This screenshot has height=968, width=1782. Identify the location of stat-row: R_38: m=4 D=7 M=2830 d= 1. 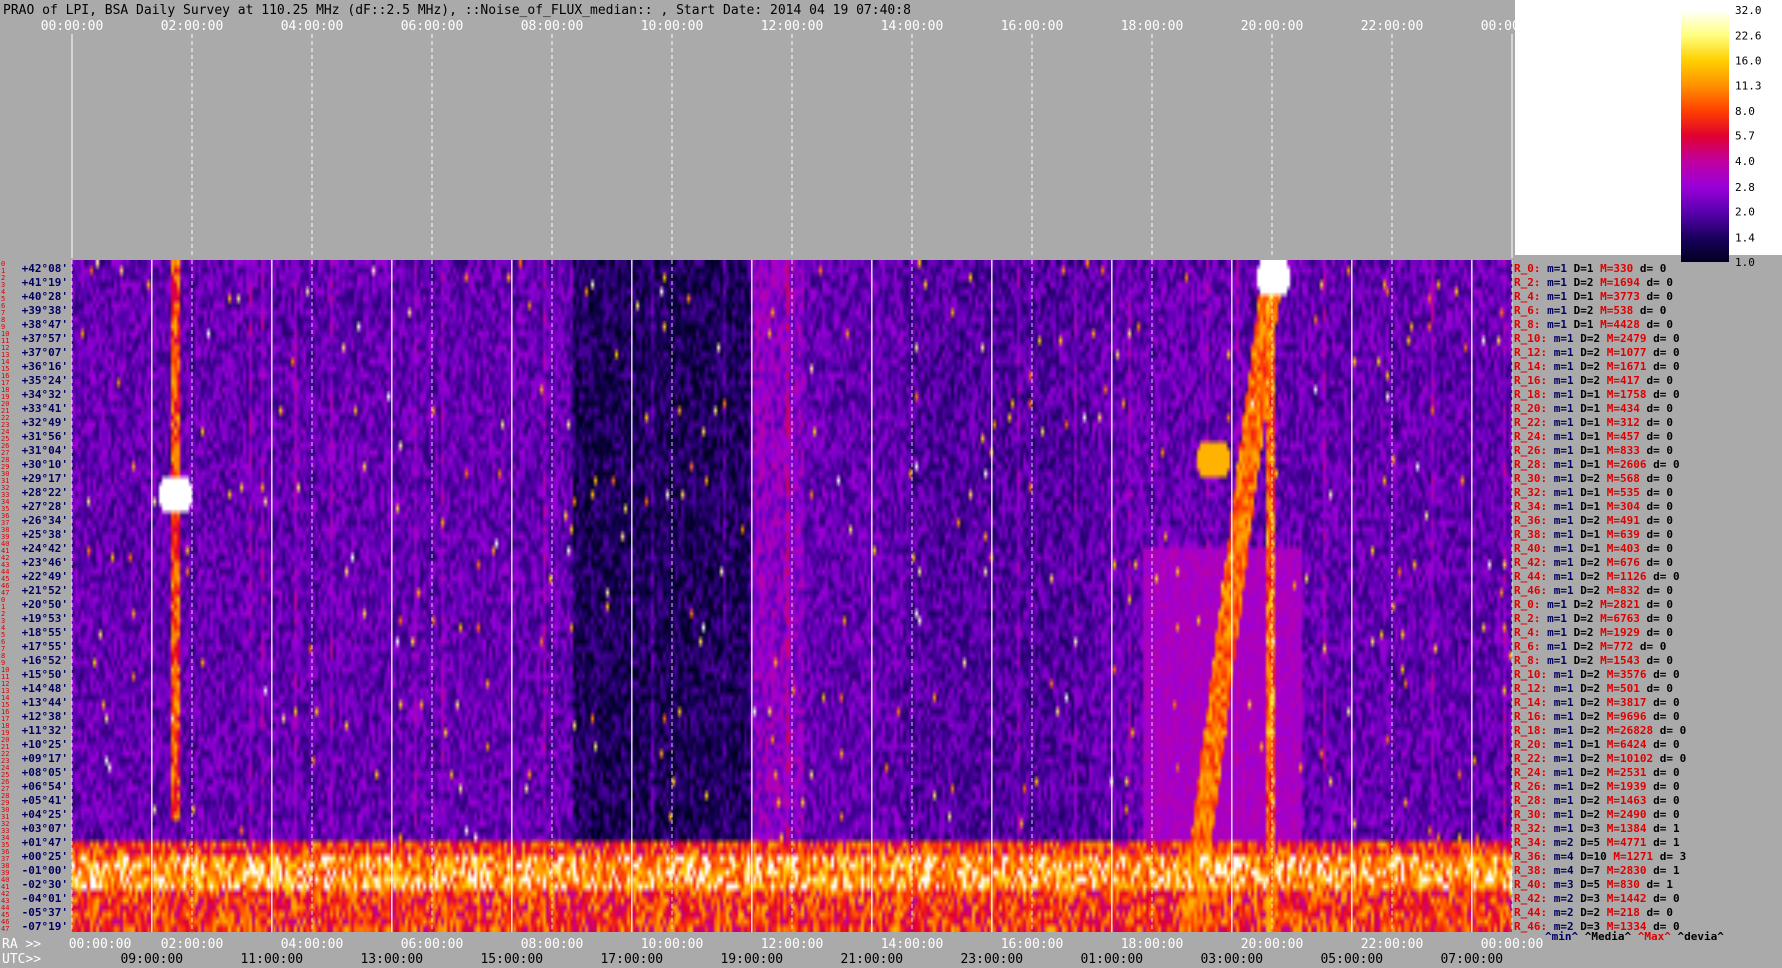
(1597, 870).